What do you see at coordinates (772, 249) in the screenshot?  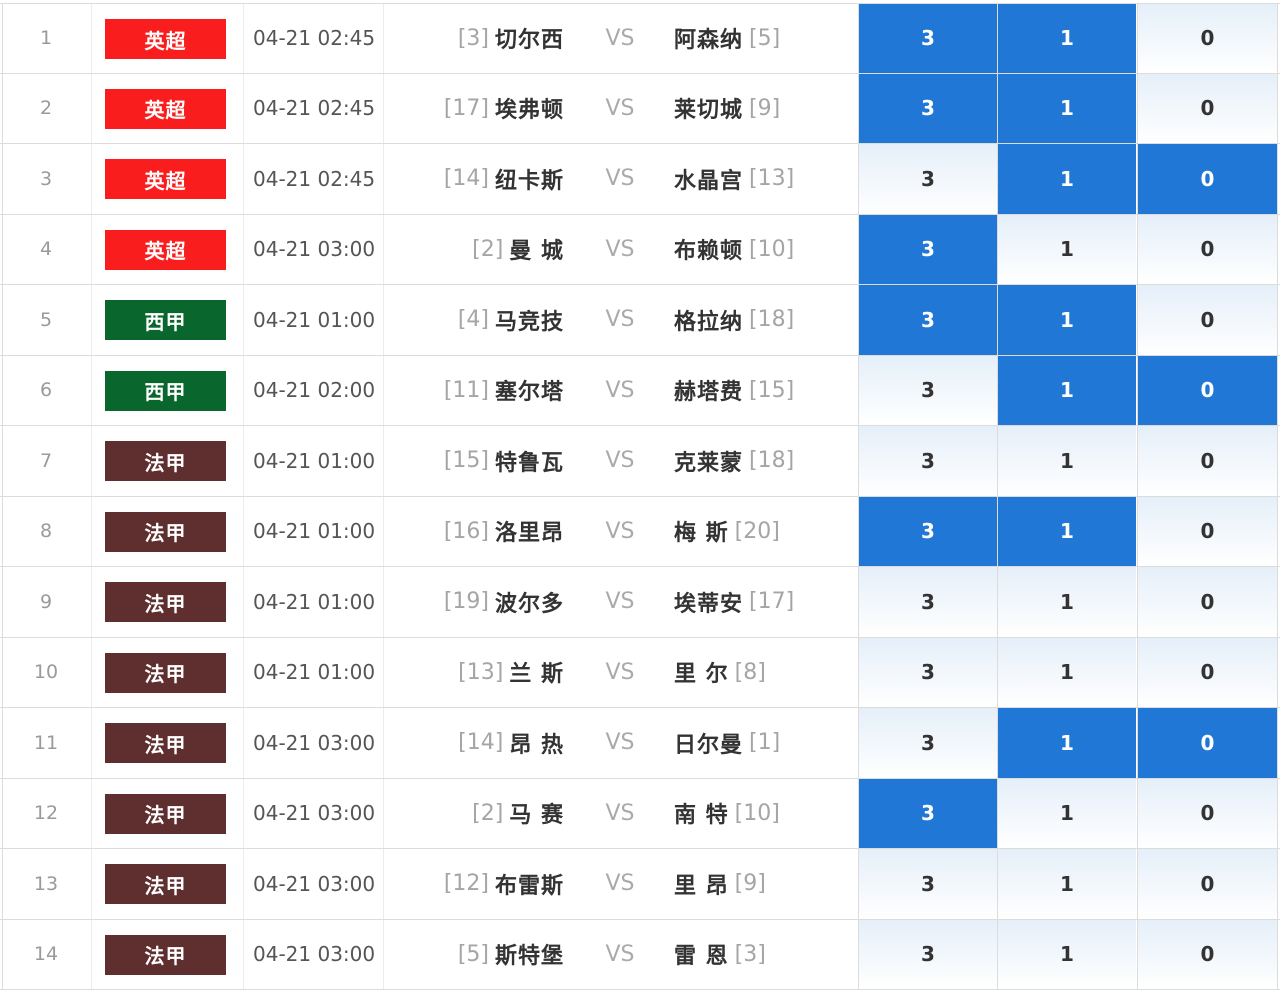 I see `away-rank: [10]` at bounding box center [772, 249].